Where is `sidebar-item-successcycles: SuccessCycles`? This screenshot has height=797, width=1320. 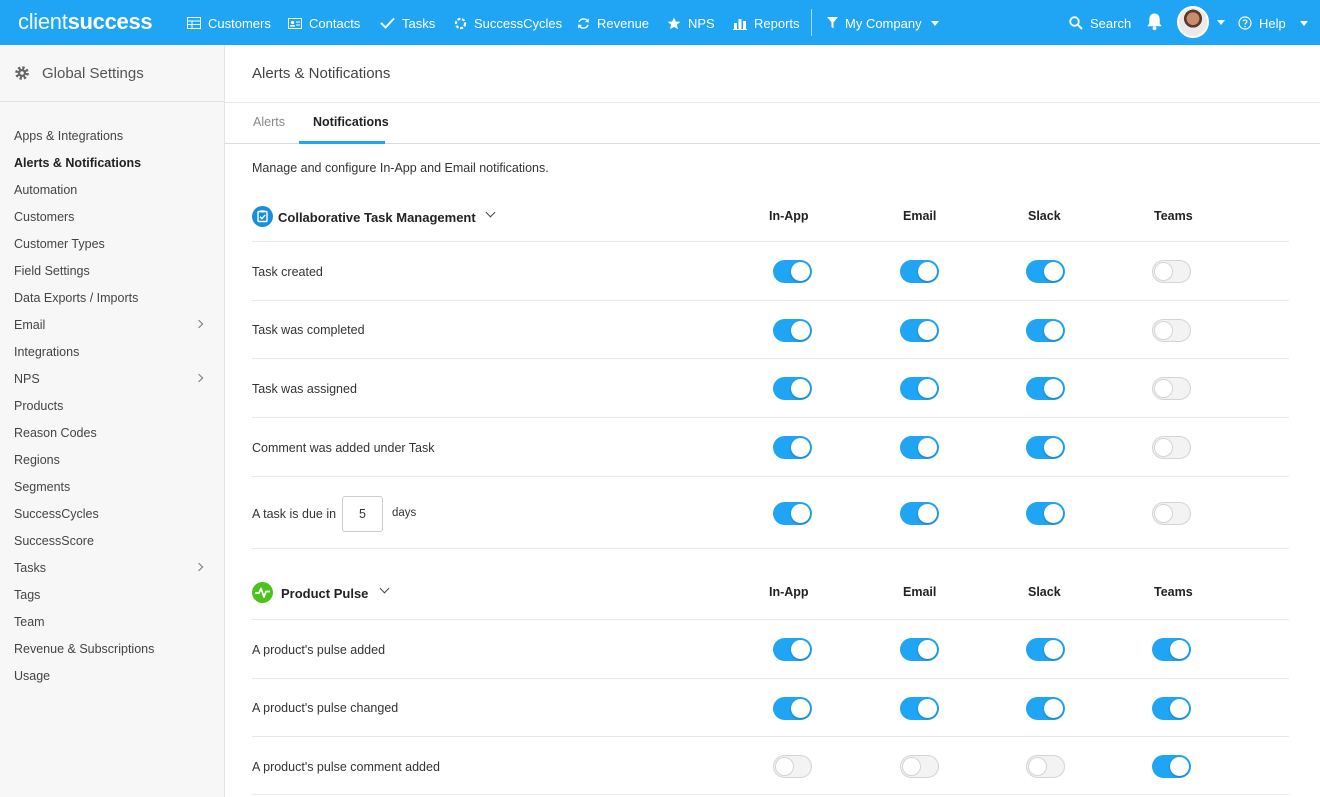 sidebar-item-successcycles: SuccessCycles is located at coordinates (112, 514).